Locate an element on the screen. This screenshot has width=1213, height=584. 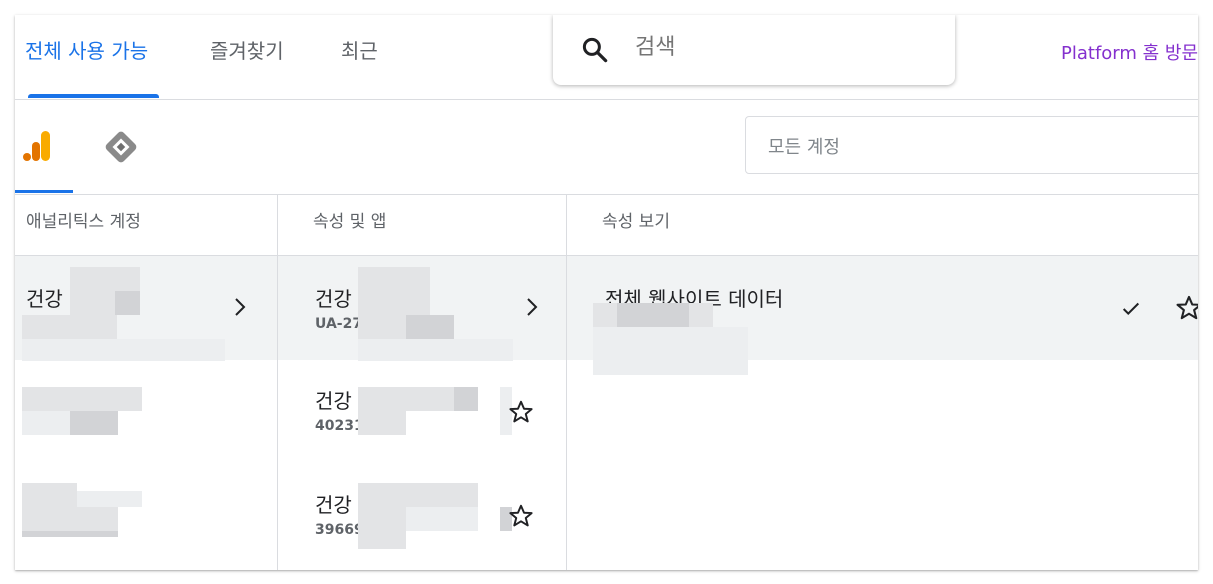
tab-bar: 전체 사용 가능 즐겨찾기 최근 Platform 홈 방문 is located at coordinates (606, 57).